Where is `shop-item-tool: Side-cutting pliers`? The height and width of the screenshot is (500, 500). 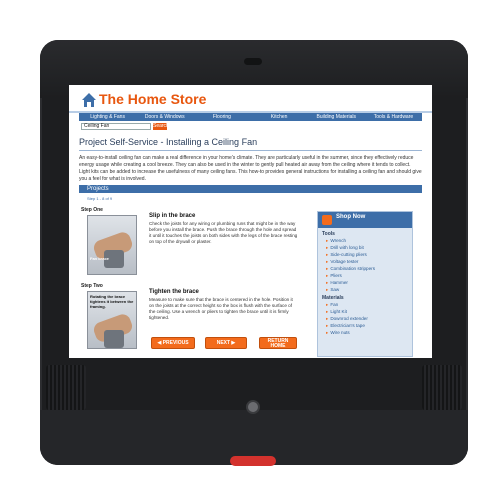 shop-item-tool: Side-cutting pliers is located at coordinates (346, 255).